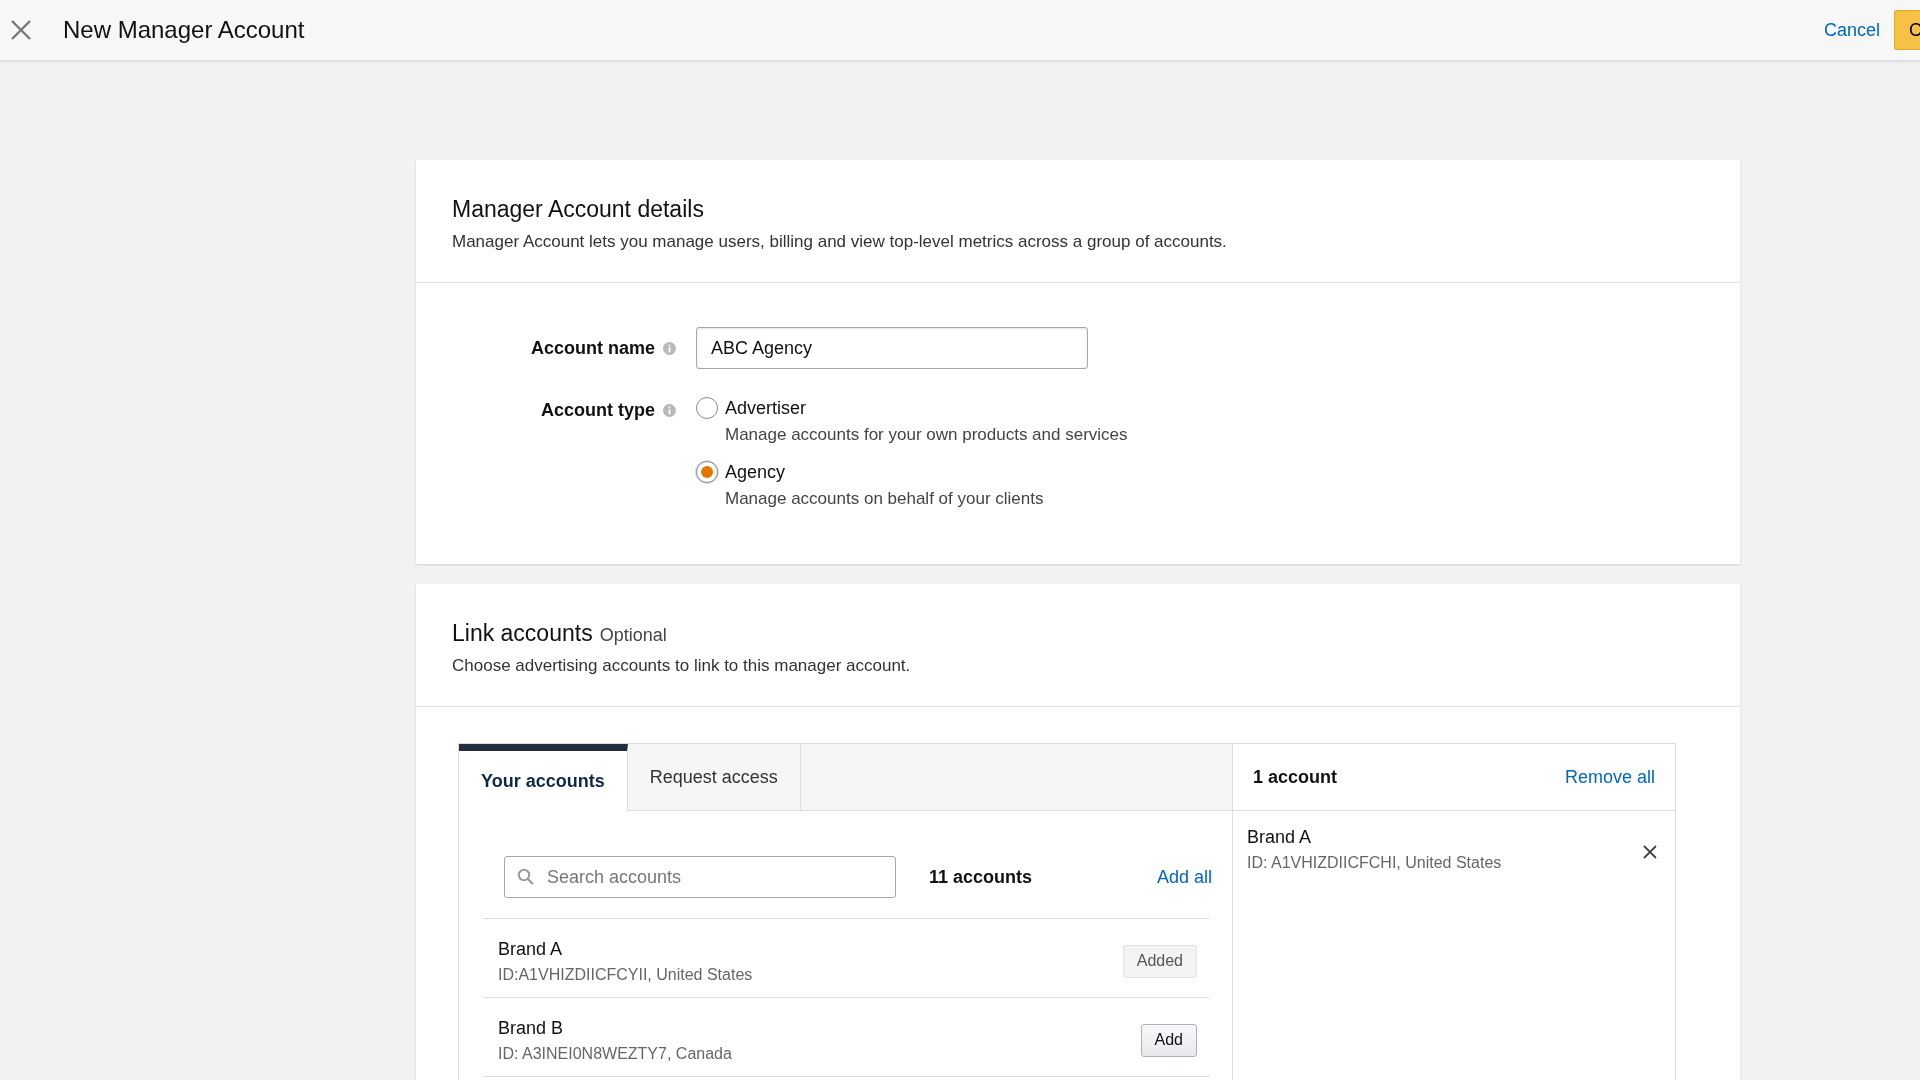 The image size is (1920, 1080). Describe the element at coordinates (892, 348) in the screenshot. I see `account-name-field: ABC Agency` at that location.